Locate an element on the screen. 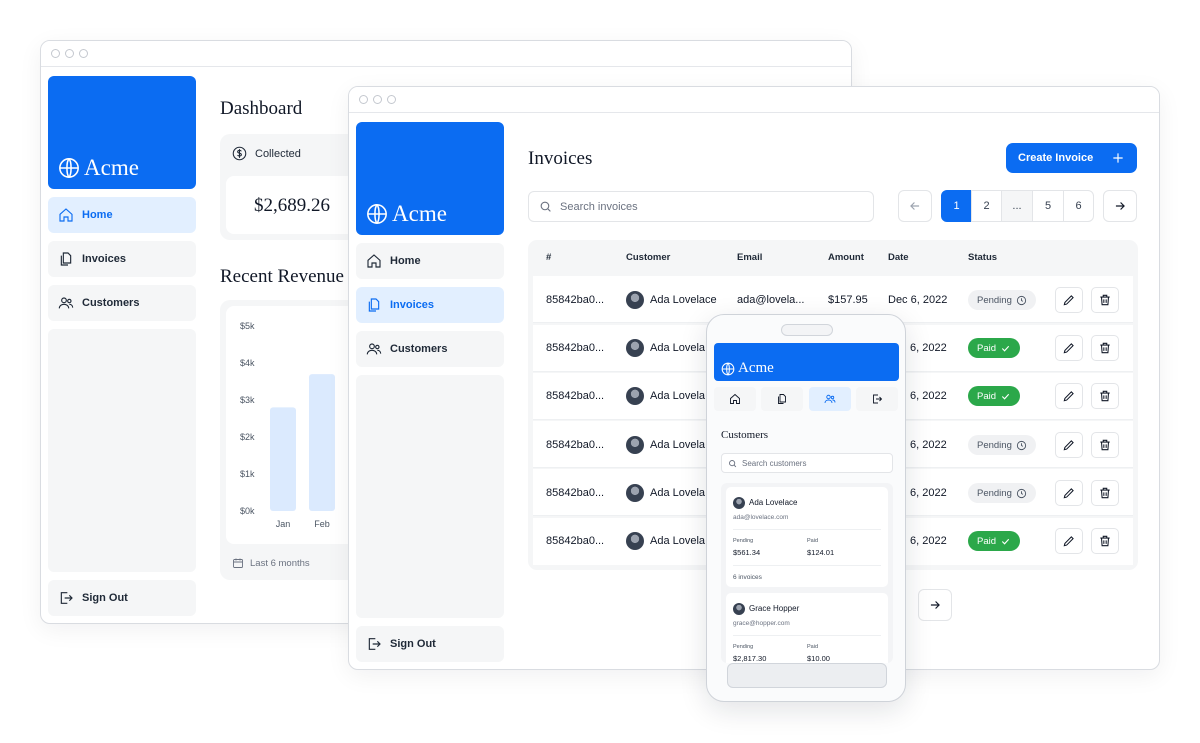 The height and width of the screenshot is (743, 1200). users-icon is located at coordinates (374, 349).